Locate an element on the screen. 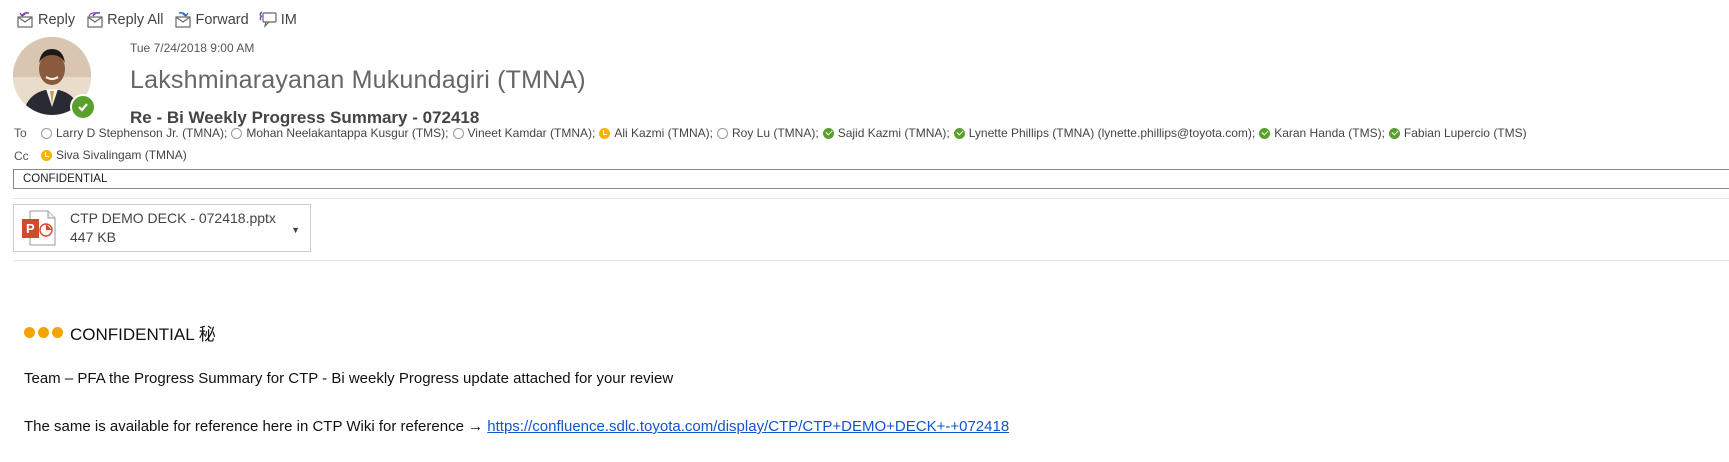 This screenshot has height=462, width=1729. recipient: Fabian Lupercio (TMS) is located at coordinates (1457, 133).